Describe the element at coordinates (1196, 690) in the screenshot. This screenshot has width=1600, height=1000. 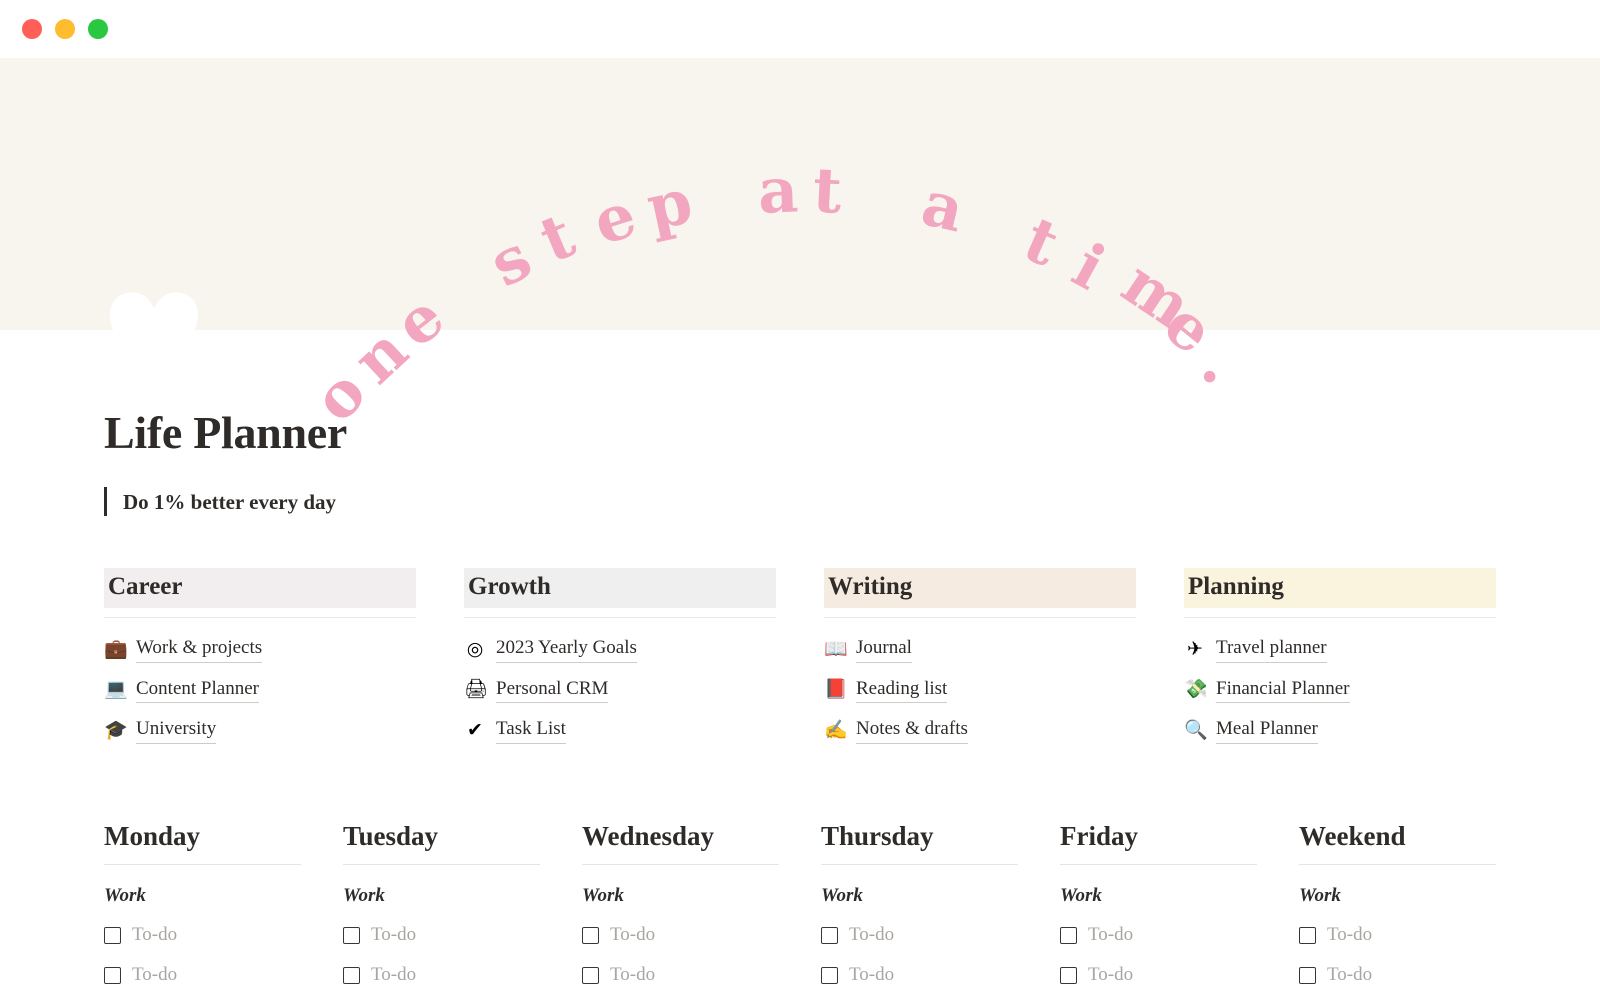
I see `money-with-wings-icon: 💸` at that location.